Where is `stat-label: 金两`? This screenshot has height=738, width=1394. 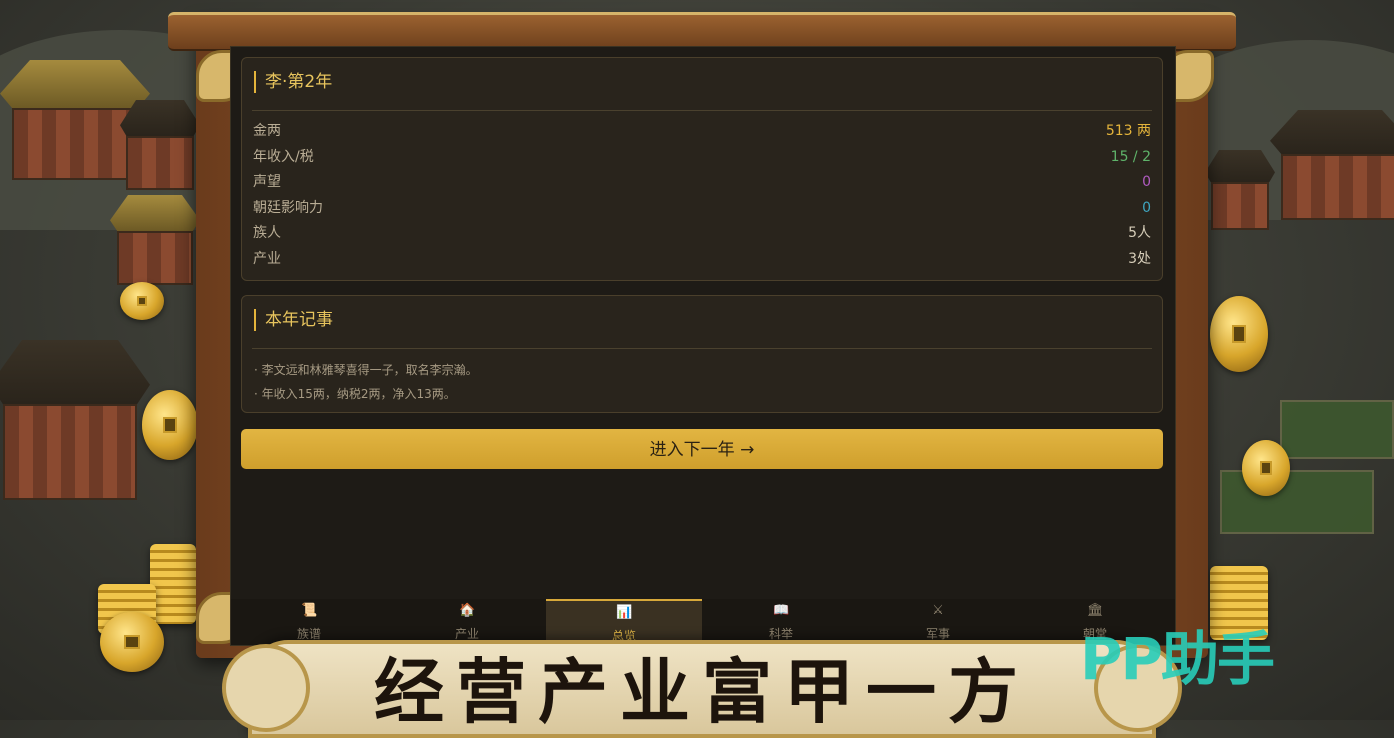
stat-label: 金两 is located at coordinates (267, 131).